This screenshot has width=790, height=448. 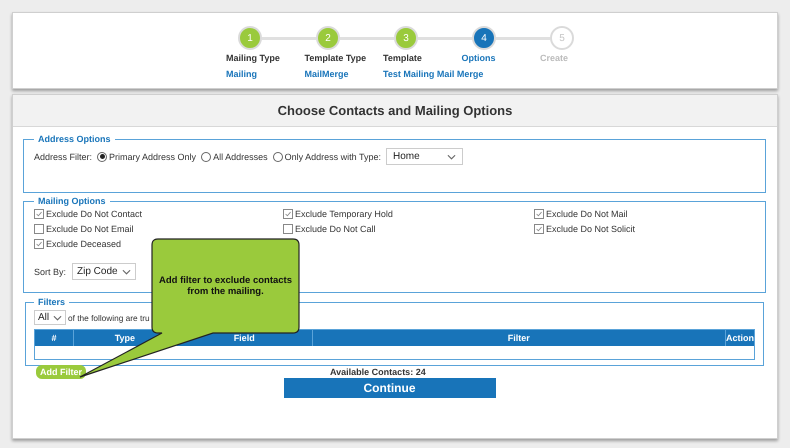 I want to click on radio-label: Primary Address Only, so click(x=152, y=157).